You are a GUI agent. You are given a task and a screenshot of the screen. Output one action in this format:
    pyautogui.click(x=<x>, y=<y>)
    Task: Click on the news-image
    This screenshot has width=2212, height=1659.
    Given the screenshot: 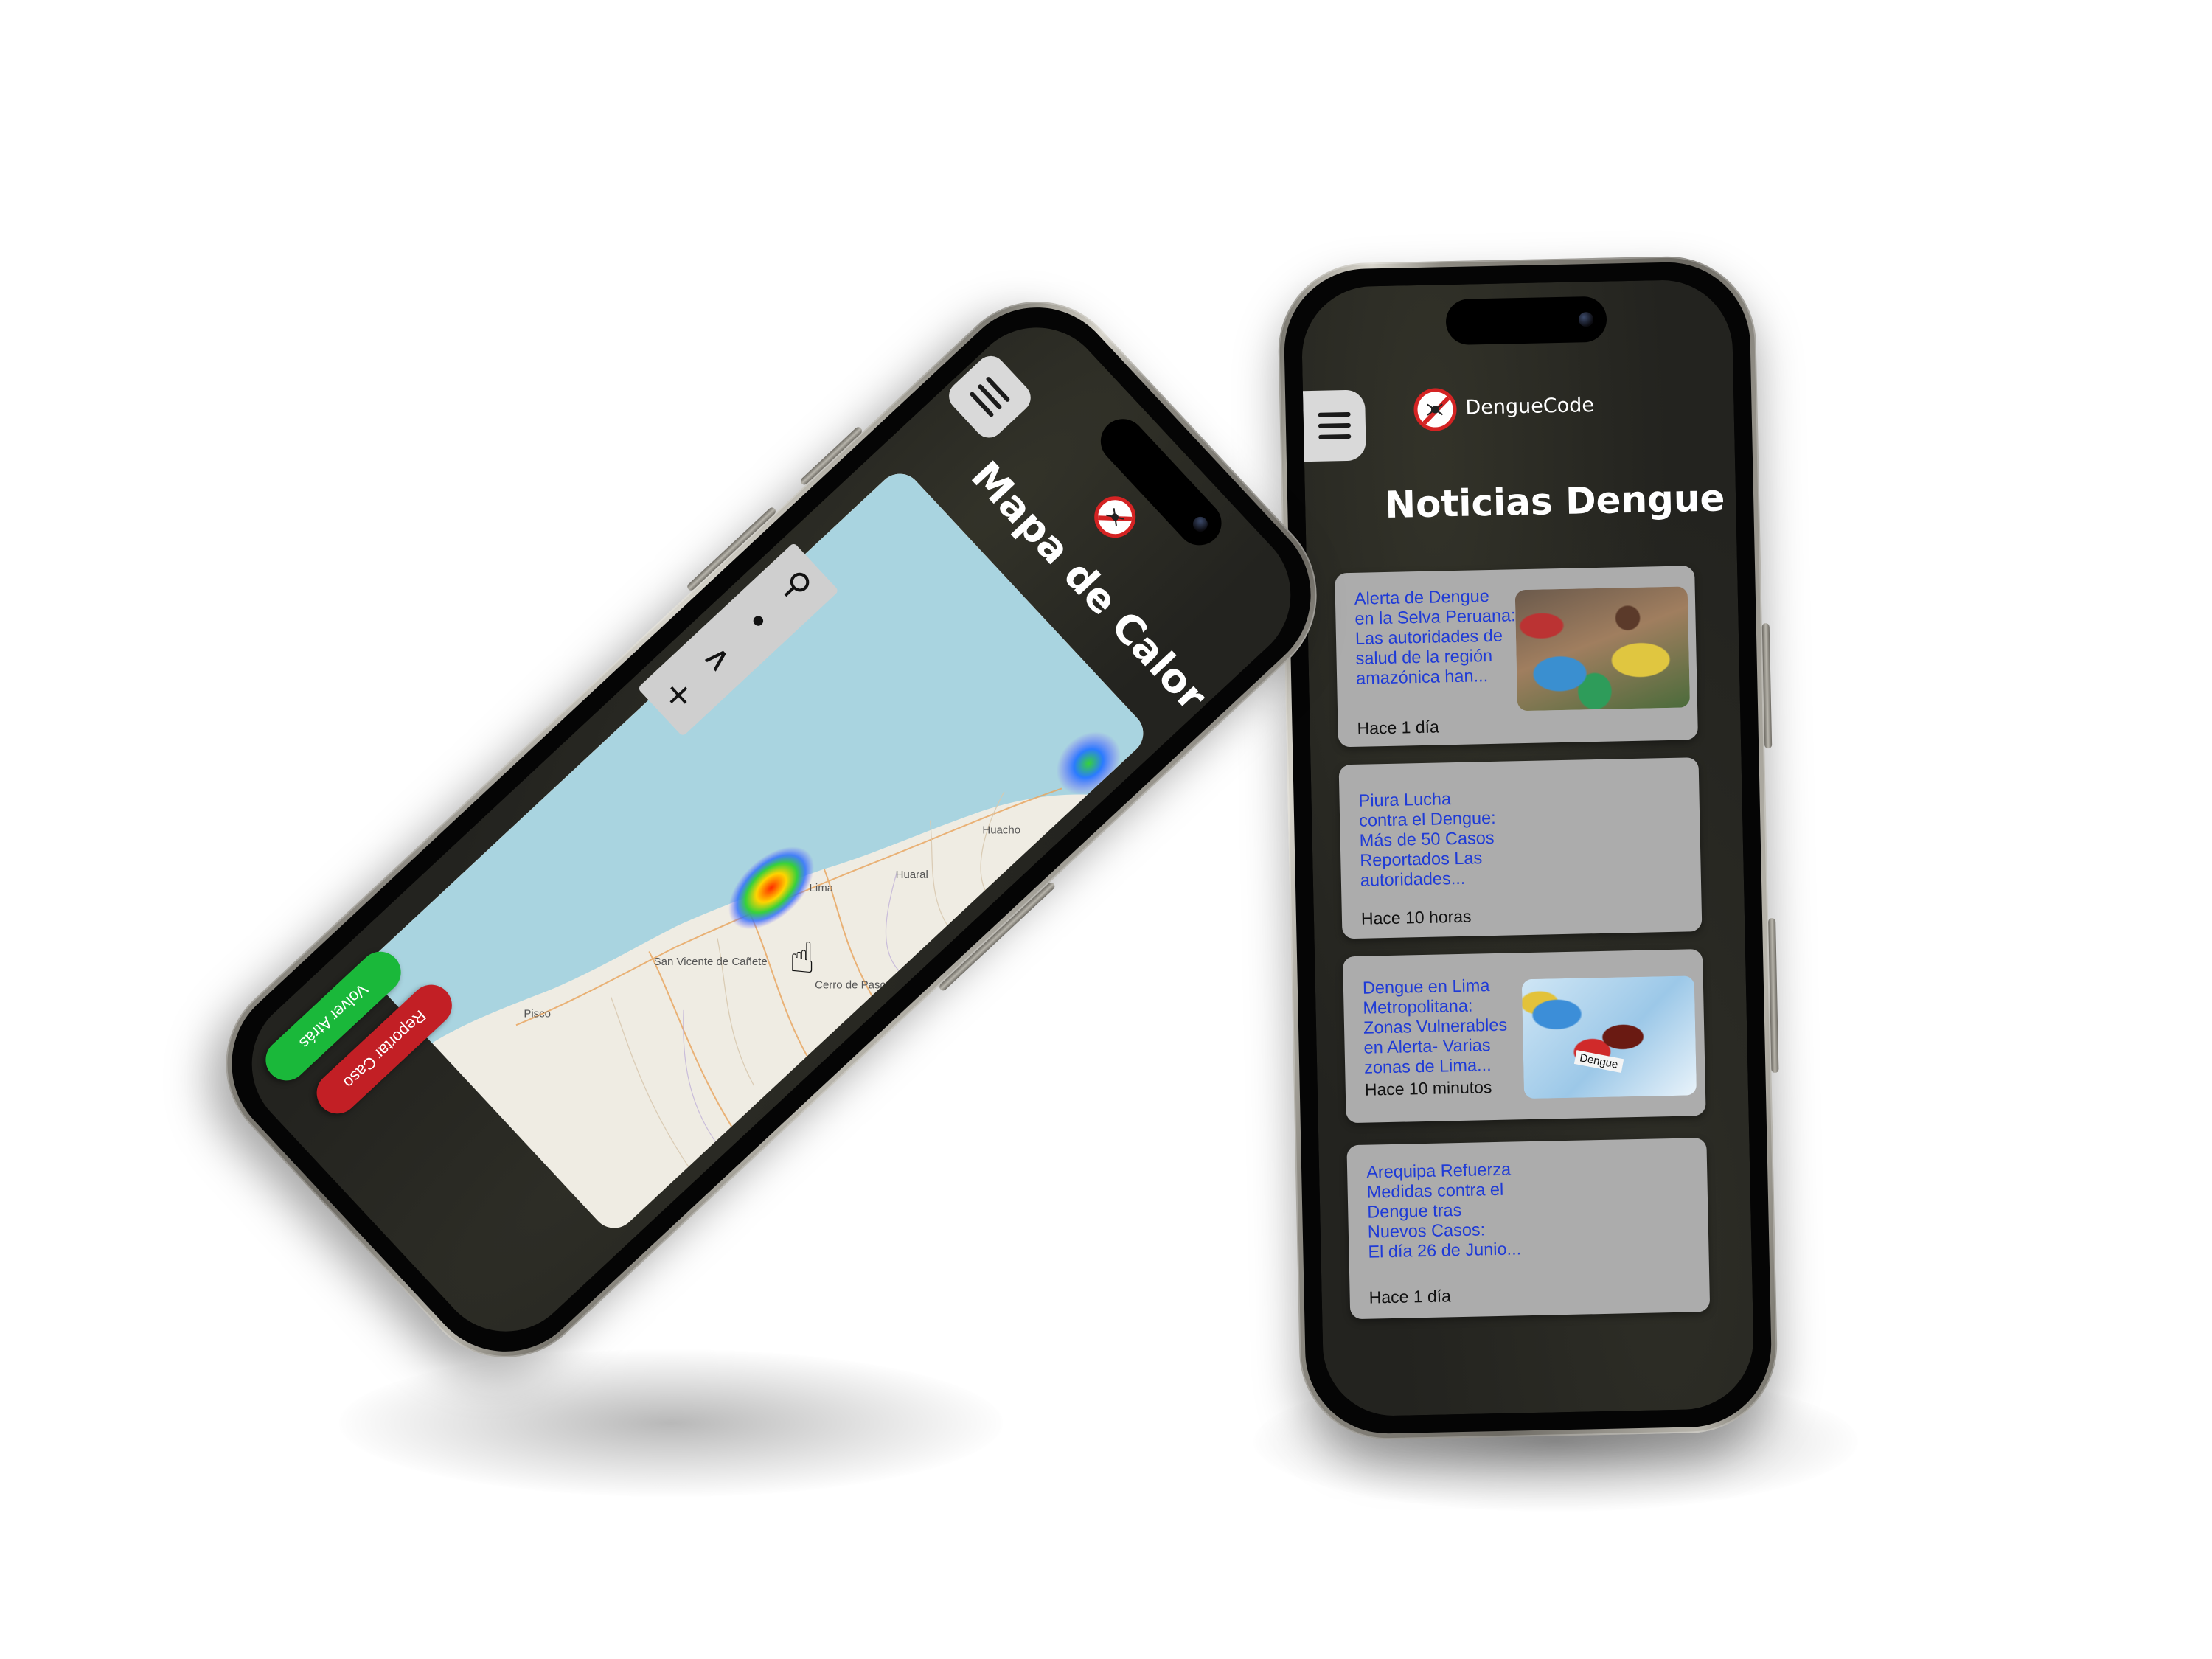 What is the action you would take?
    pyautogui.click(x=1602, y=649)
    